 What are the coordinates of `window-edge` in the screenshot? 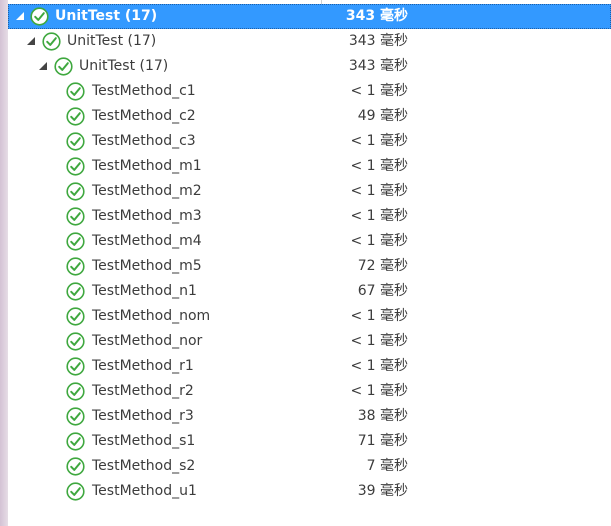 It's located at (4, 263).